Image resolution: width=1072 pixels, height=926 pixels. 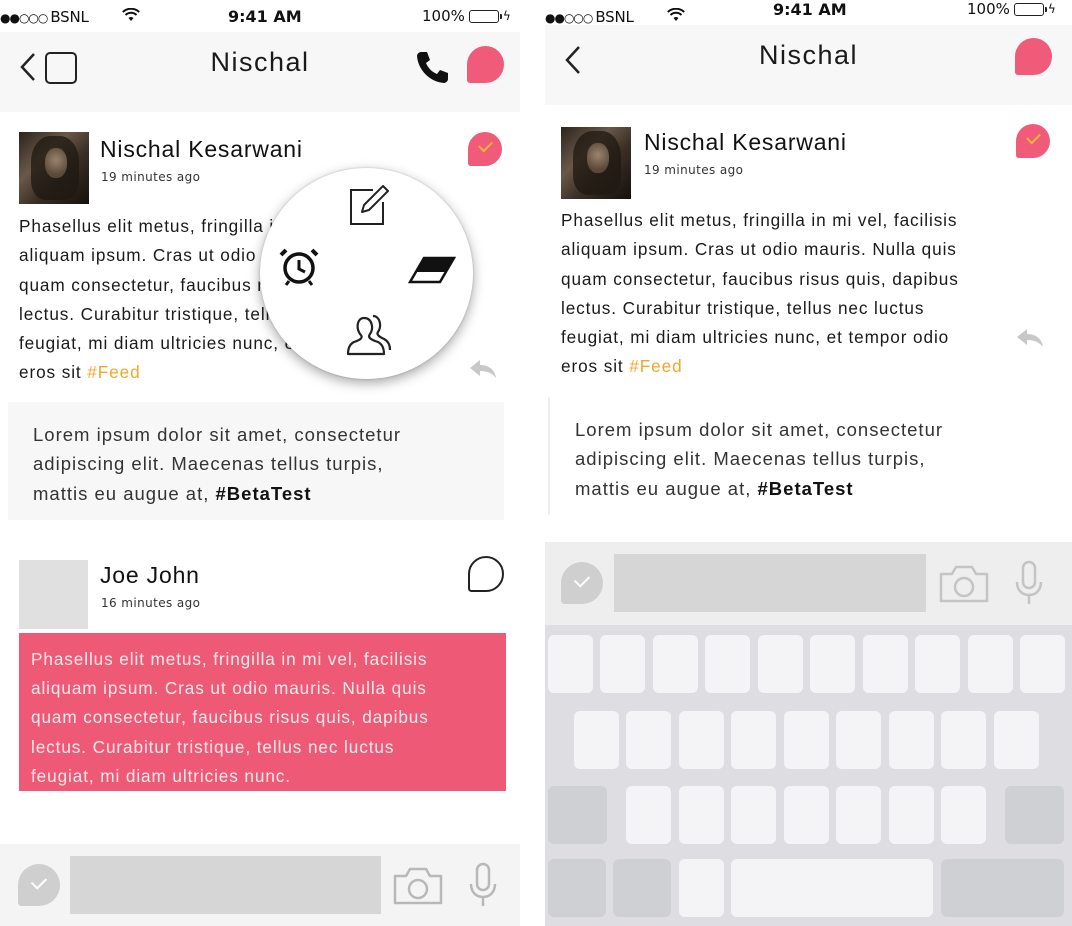 I want to click on eraser-icon, so click(x=432, y=268).